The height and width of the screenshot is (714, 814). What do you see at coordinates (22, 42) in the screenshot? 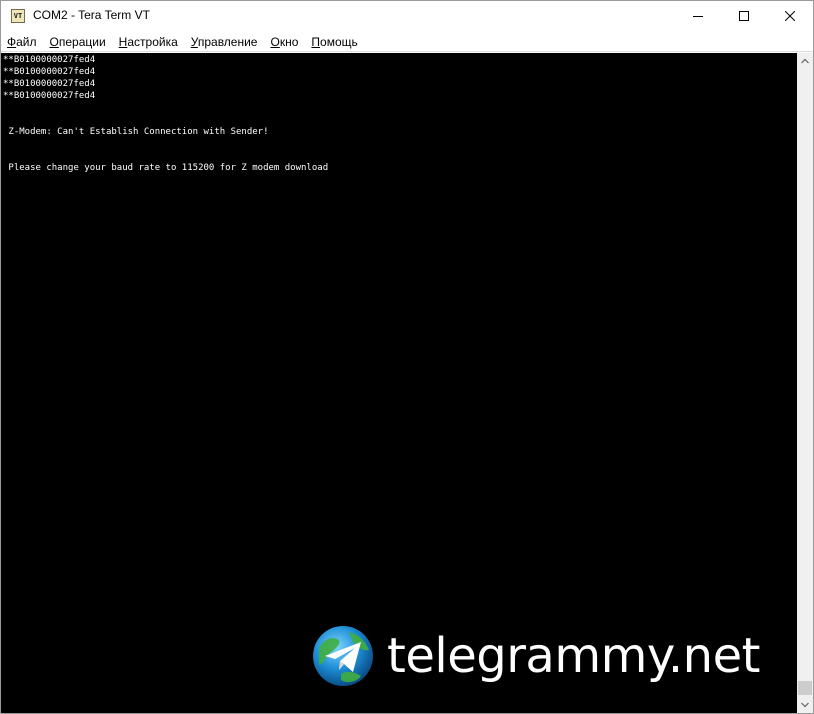
I see `menu-file: Файл` at bounding box center [22, 42].